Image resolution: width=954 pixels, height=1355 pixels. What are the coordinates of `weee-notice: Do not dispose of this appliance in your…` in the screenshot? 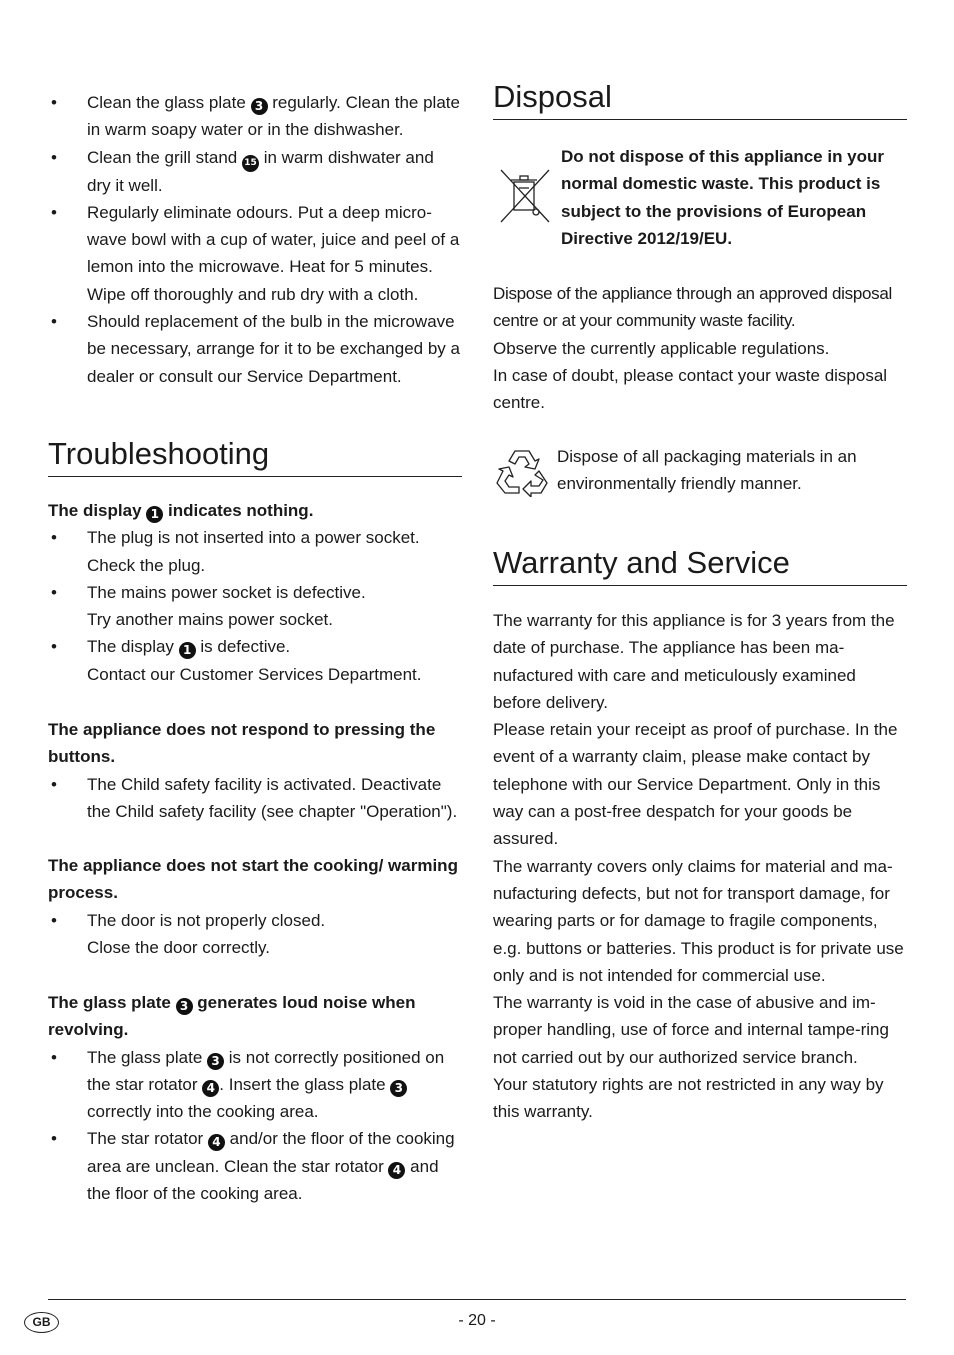 It's located at (700, 197).